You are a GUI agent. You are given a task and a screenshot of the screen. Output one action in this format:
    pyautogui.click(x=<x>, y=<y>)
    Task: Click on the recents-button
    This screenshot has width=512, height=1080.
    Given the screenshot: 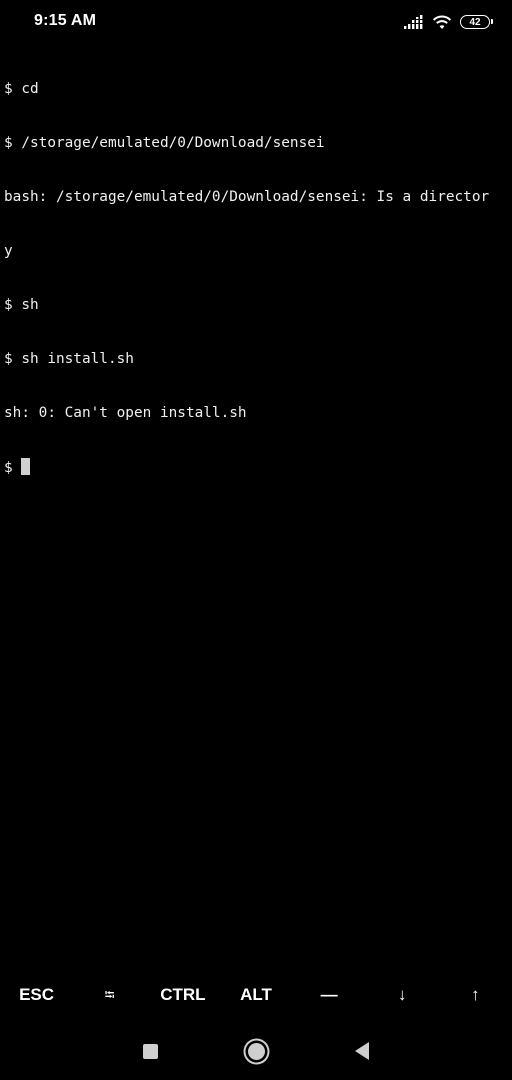 What is the action you would take?
    pyautogui.click(x=150, y=1051)
    